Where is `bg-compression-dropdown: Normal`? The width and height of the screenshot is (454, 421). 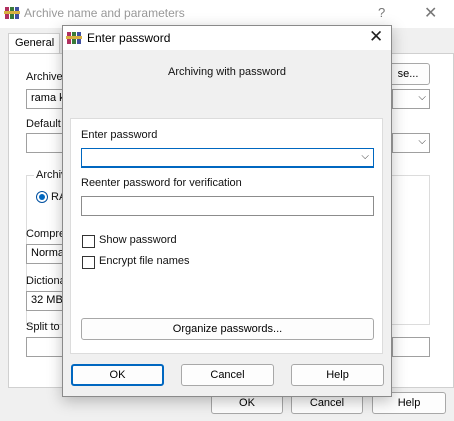
bg-compression-dropdown: Normal is located at coordinates (46, 254).